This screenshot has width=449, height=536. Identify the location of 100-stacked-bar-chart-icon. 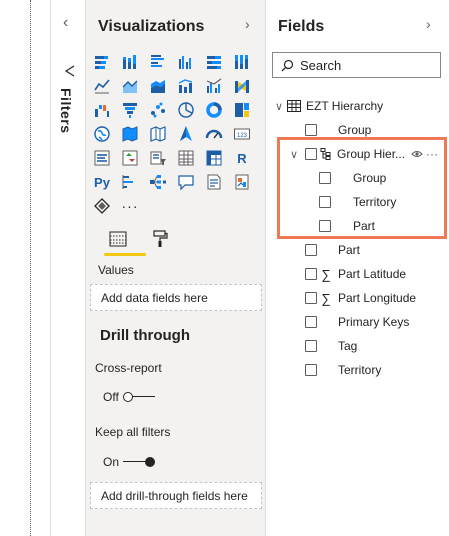
(214, 62).